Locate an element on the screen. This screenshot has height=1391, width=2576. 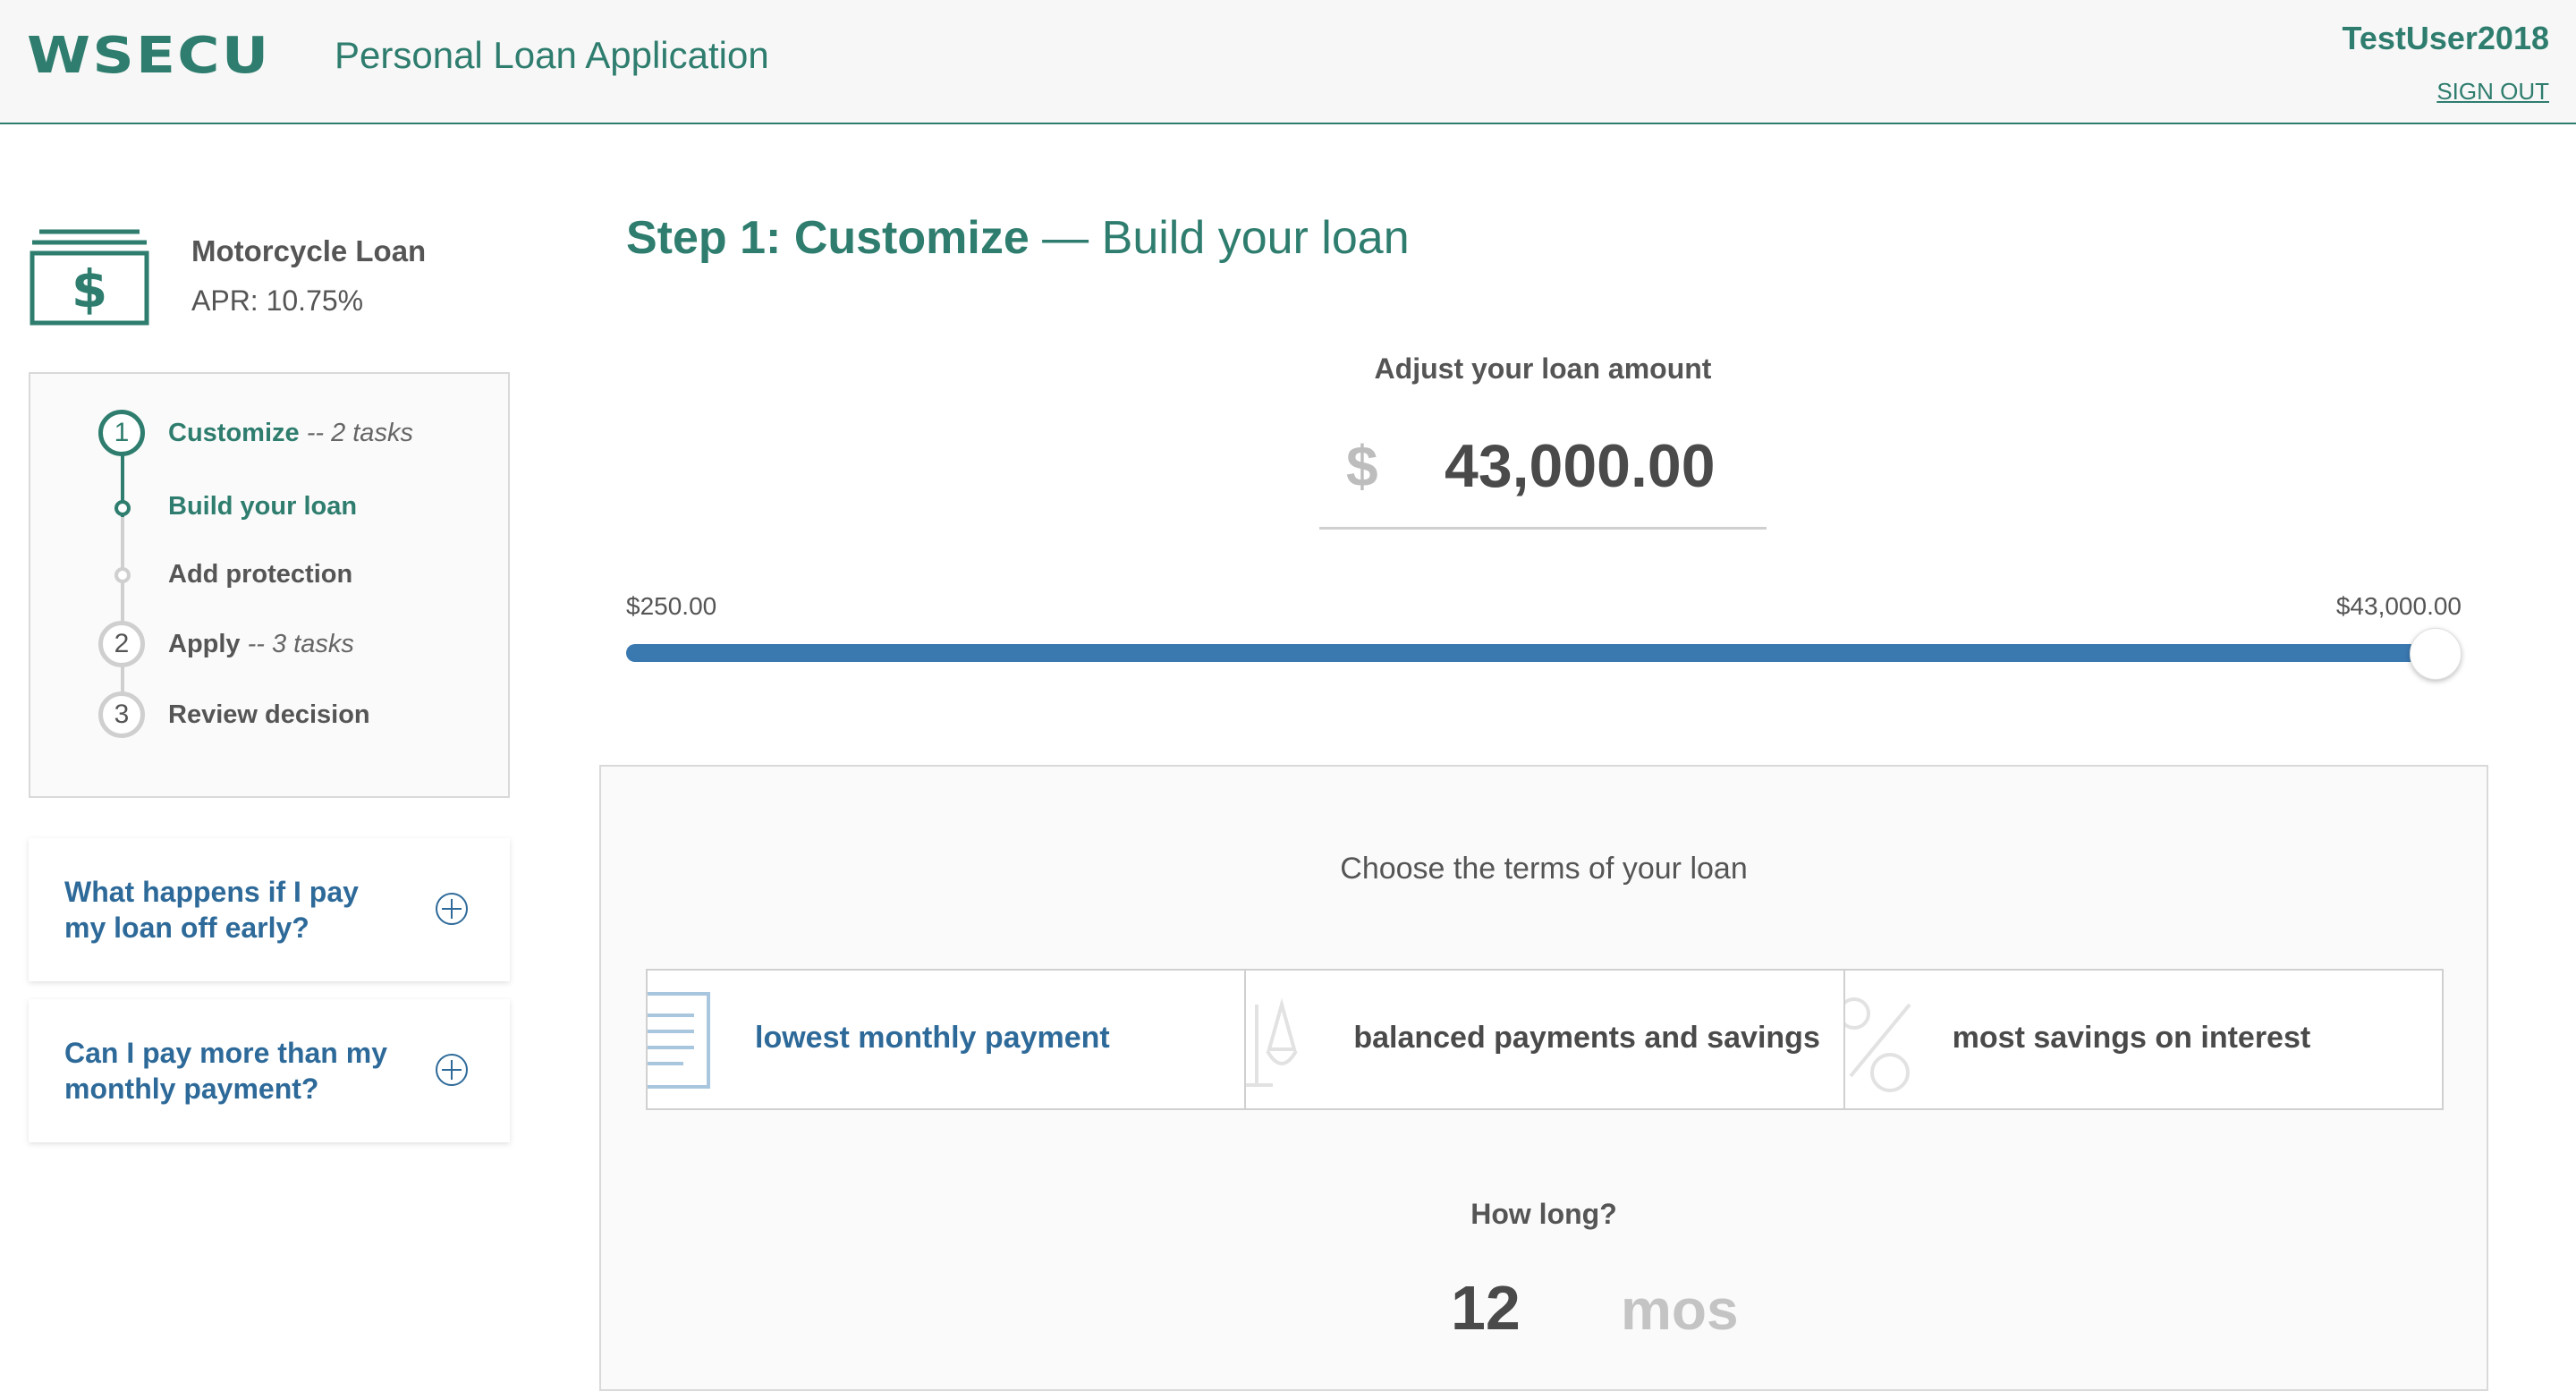
substep-build-your-loan: Build your loan is located at coordinates (262, 507).